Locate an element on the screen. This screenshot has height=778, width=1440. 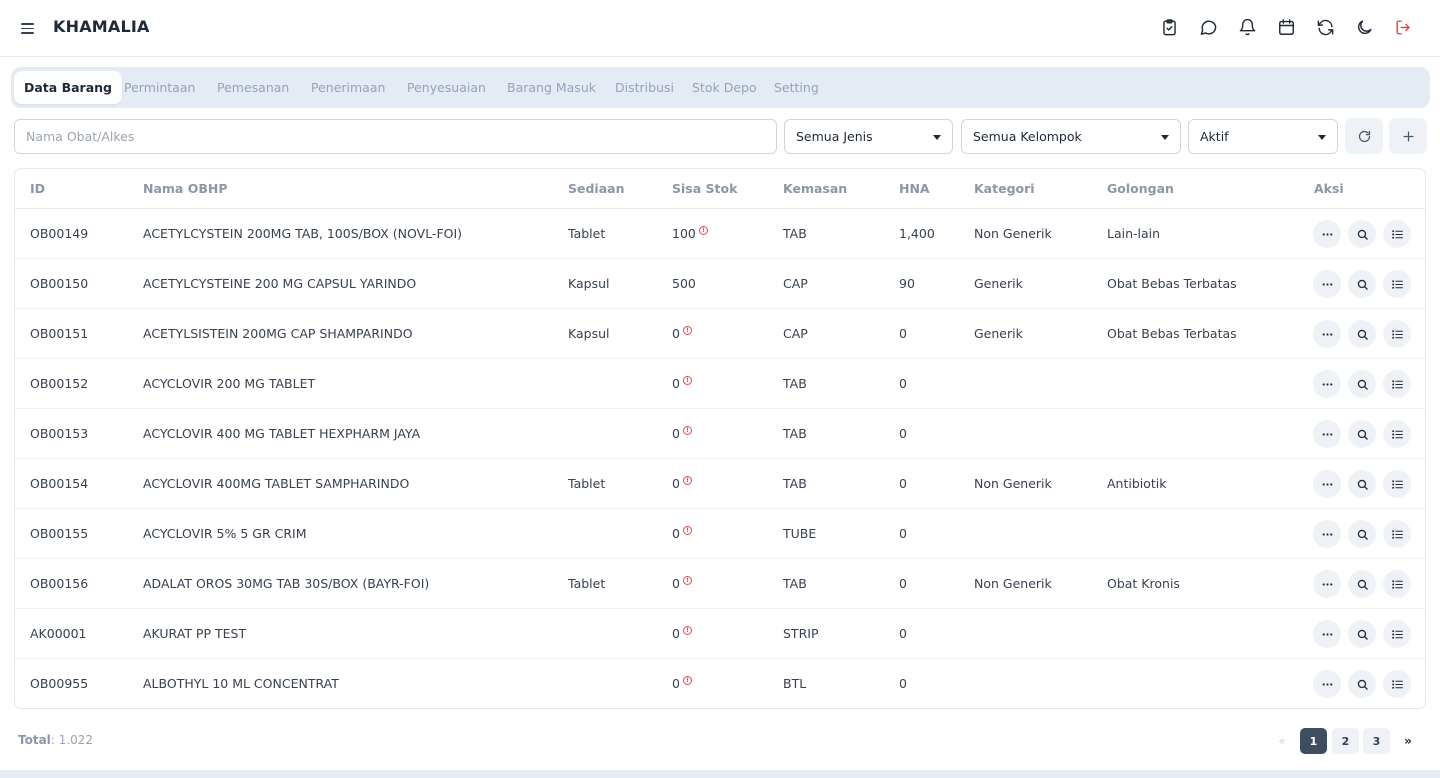
cell-sediaan: Kapsul is located at coordinates (588, 334).